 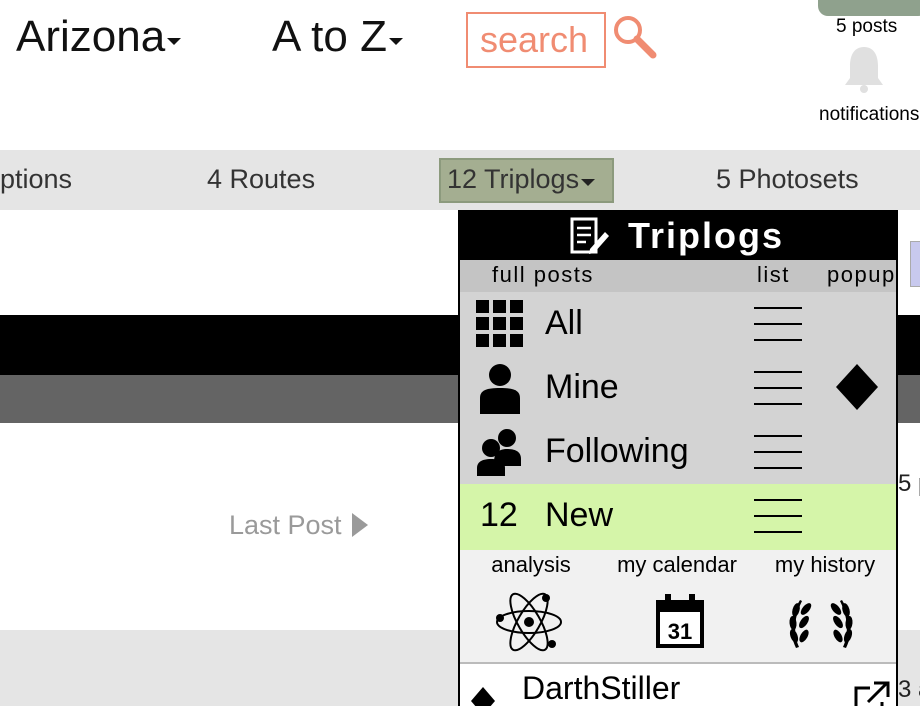 What do you see at coordinates (872, 693) in the screenshot?
I see `external-link-icon` at bounding box center [872, 693].